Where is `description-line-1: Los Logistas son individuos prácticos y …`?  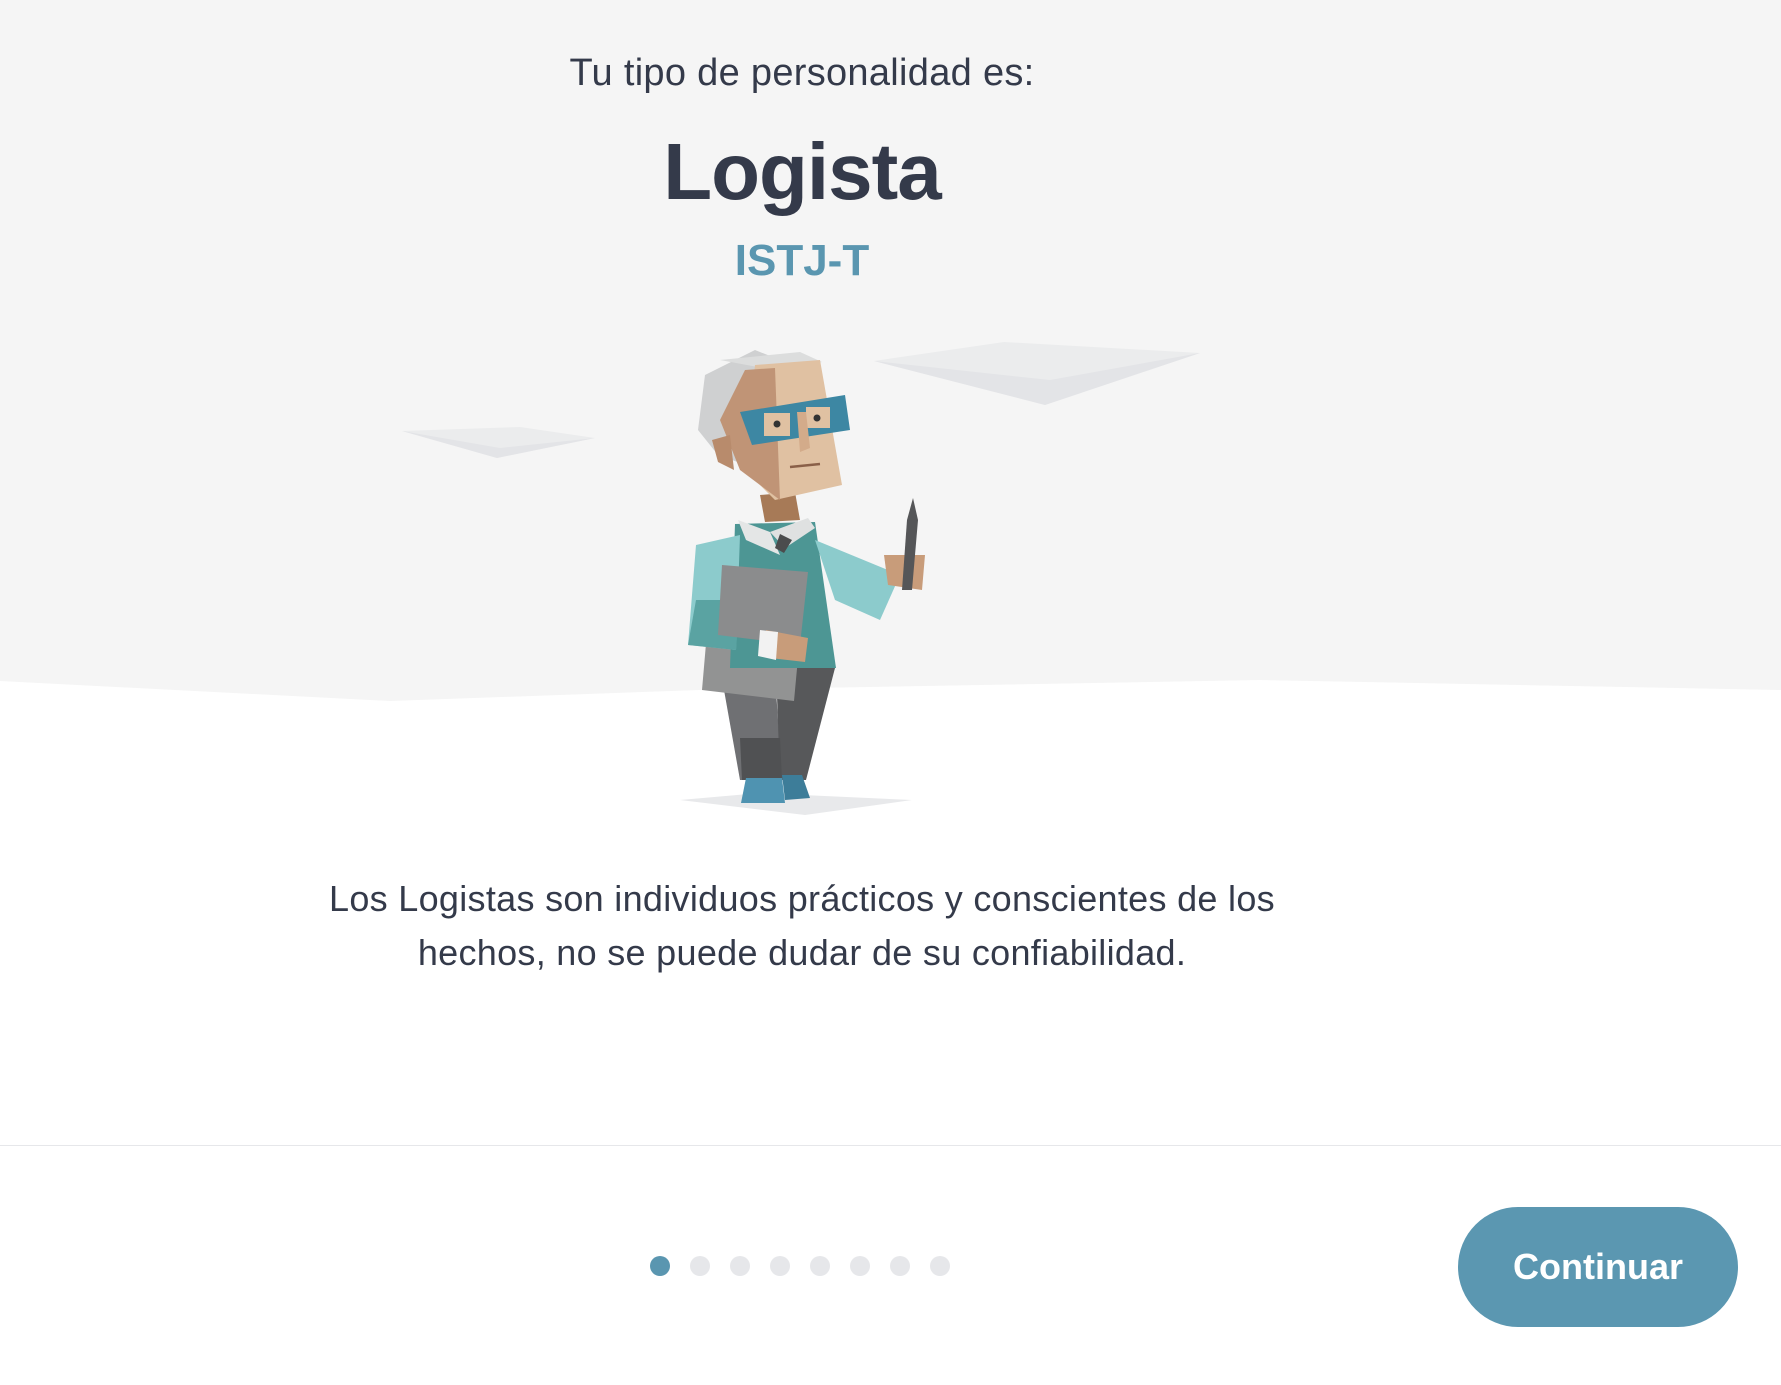
description-line-1: Los Logistas son individuos prácticos y … is located at coordinates (802, 898).